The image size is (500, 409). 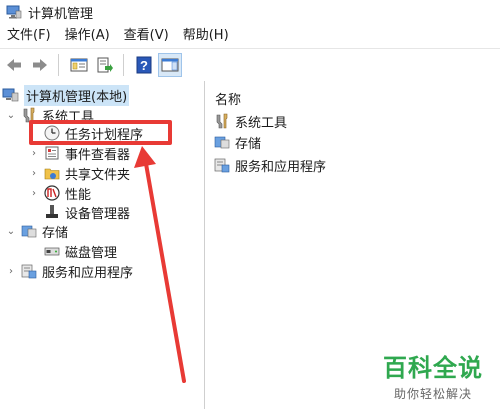 I want to click on action-pane-icon, so click(x=170, y=65).